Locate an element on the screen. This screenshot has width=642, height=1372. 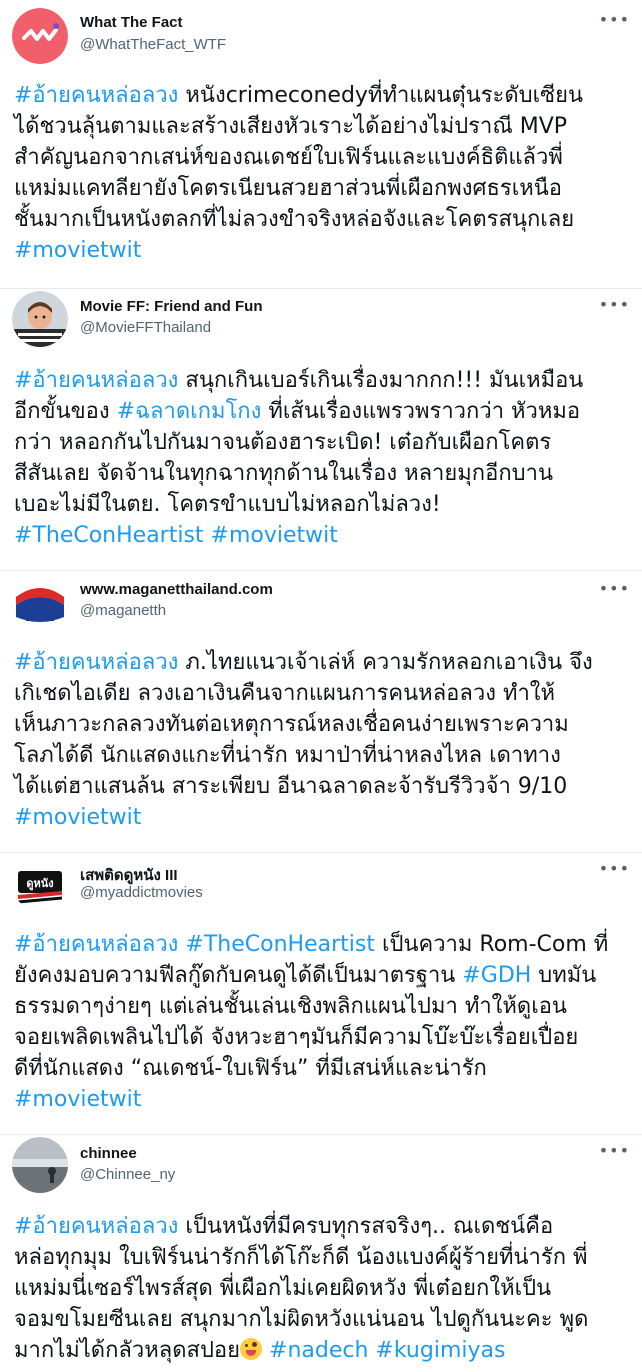
display-name: What The Fact is located at coordinates (131, 22).